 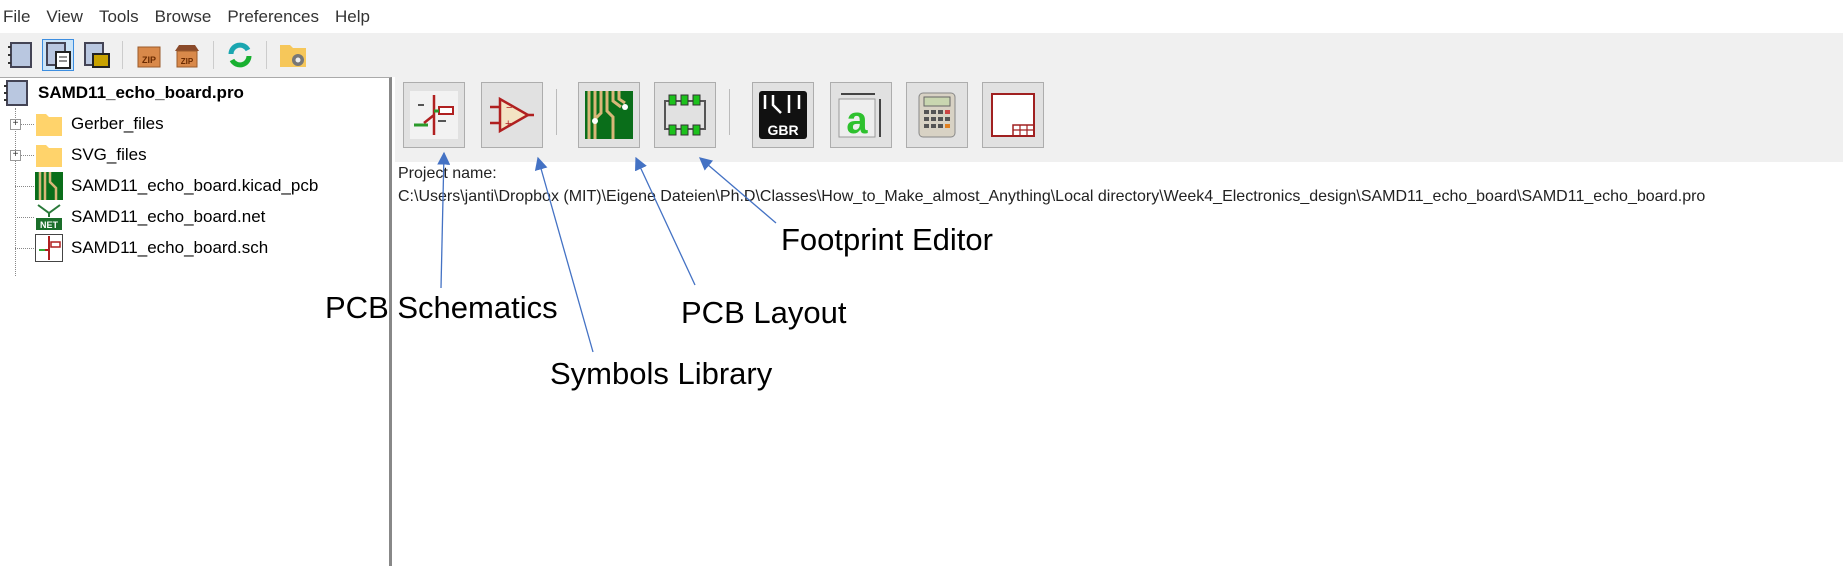 What do you see at coordinates (887, 239) in the screenshot?
I see `annotation-footprint-editor: Footprint Editor` at bounding box center [887, 239].